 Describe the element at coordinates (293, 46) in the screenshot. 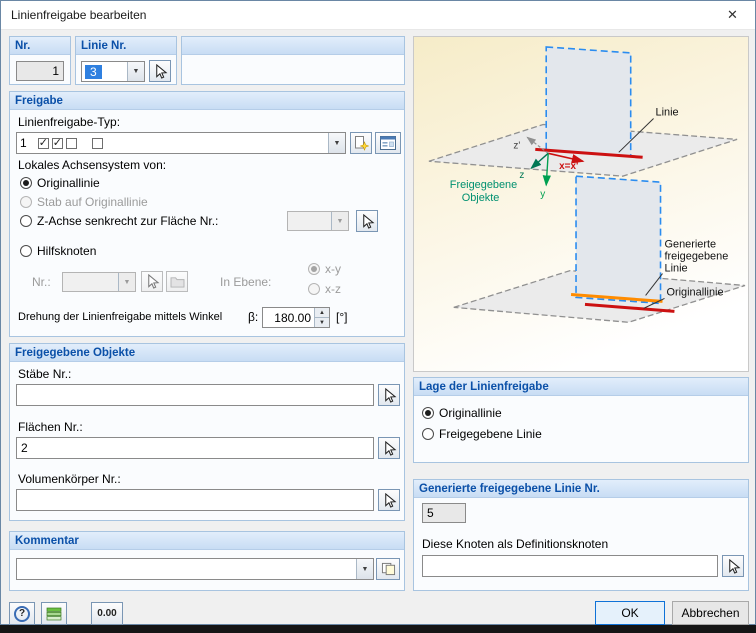

I see `empty-group-header` at that location.